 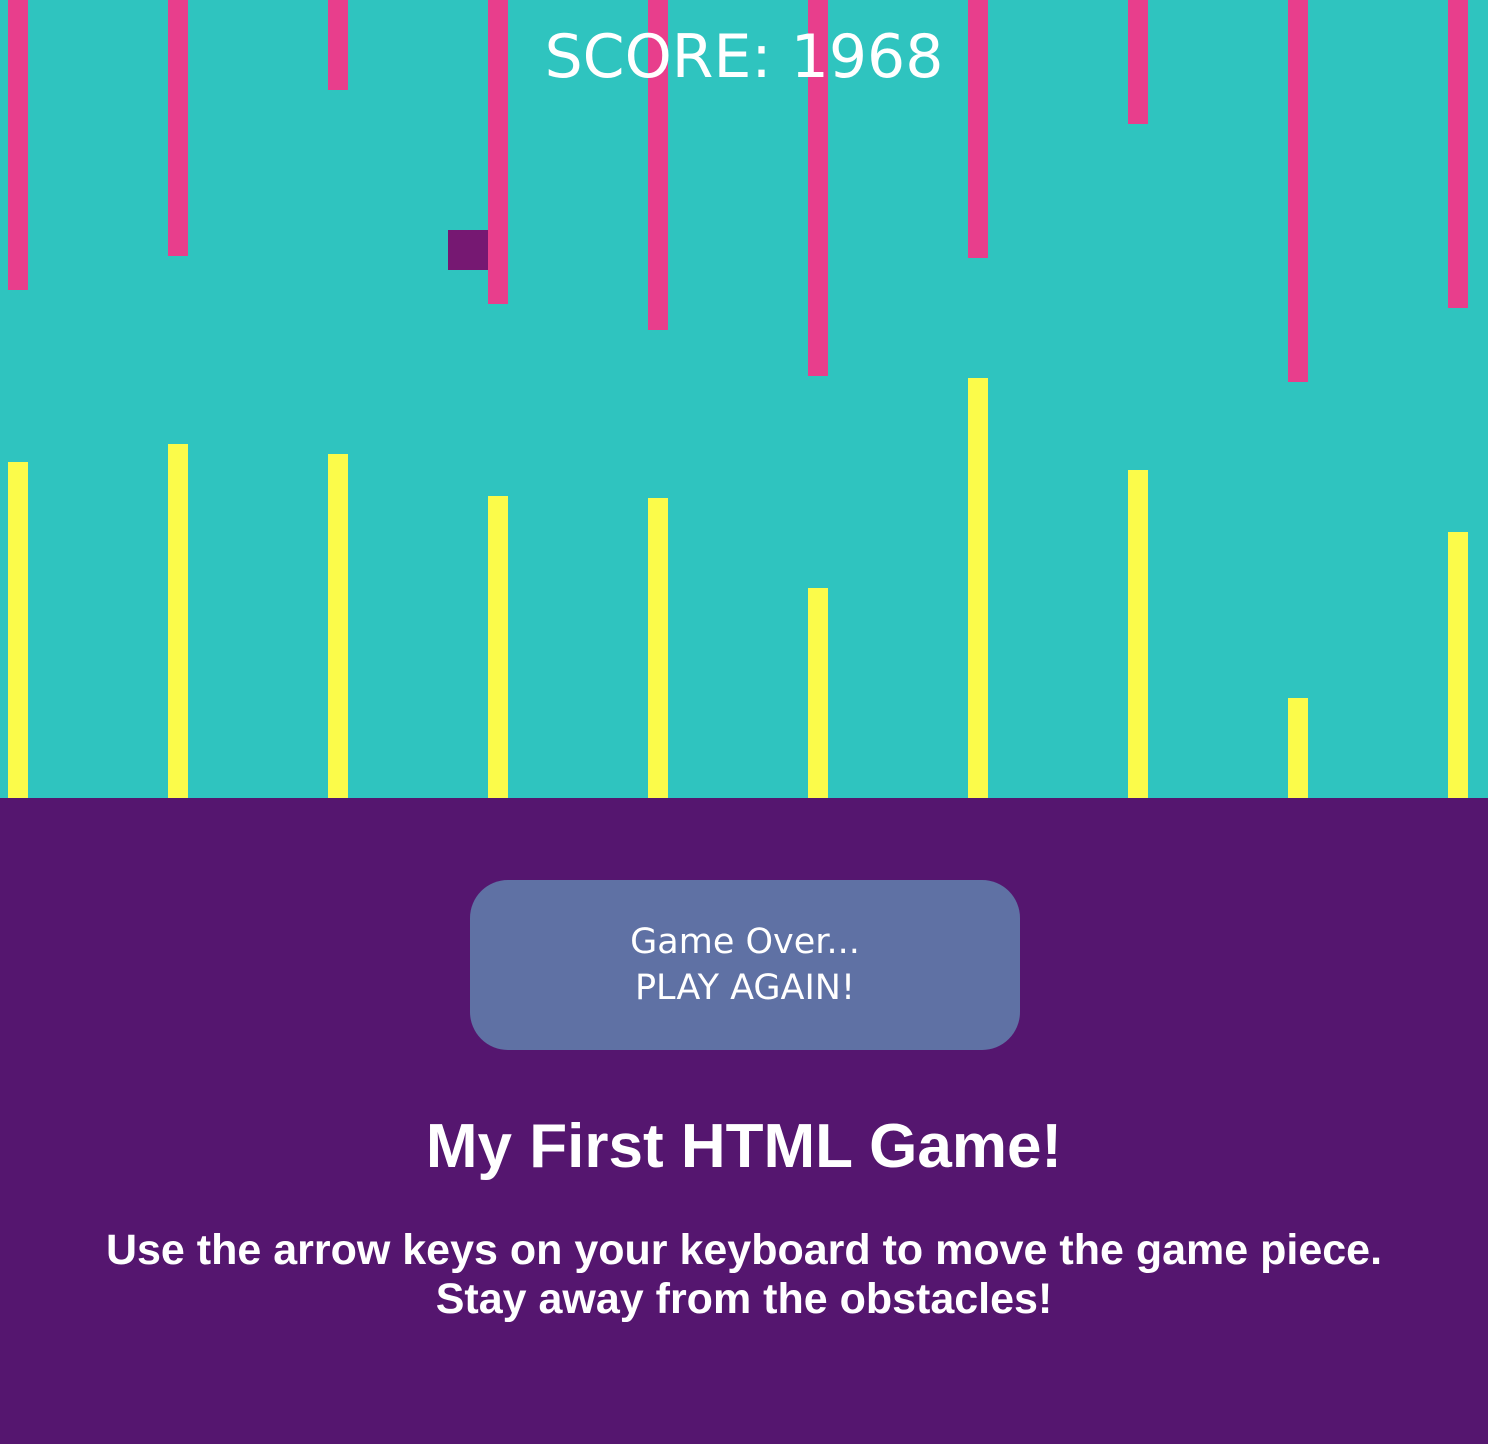 I want to click on score-display: SCORE: 1968, so click(x=744, y=57).